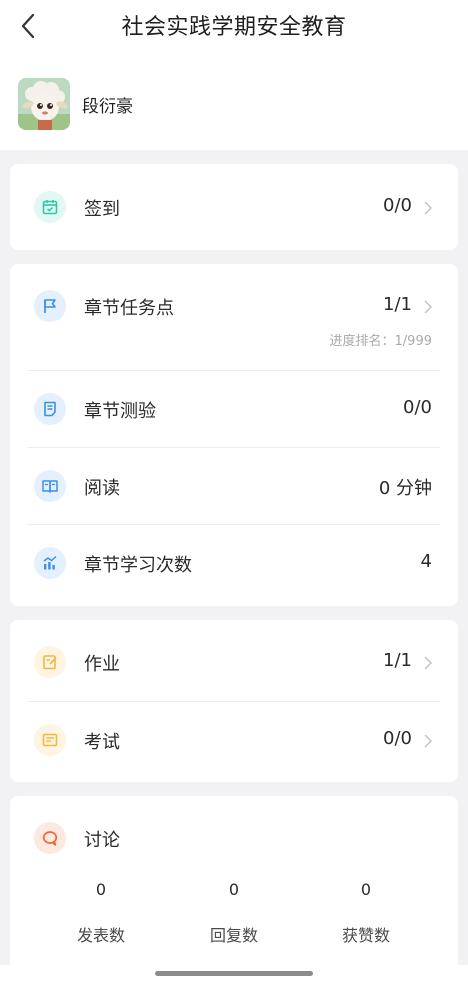  Describe the element at coordinates (417, 407) in the screenshot. I see `chapter-quiz-value: 0/0` at that location.